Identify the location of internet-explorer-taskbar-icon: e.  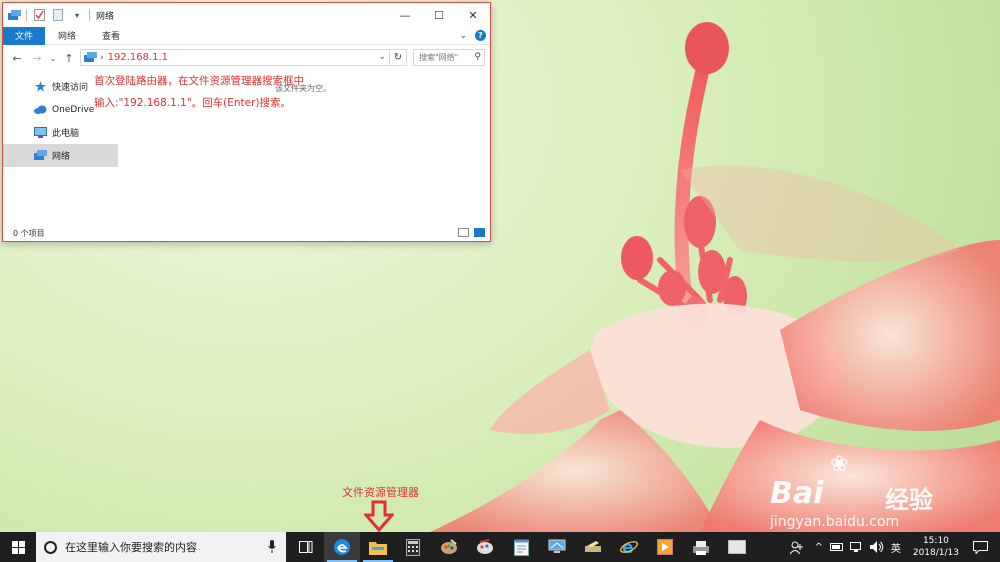
(629, 547).